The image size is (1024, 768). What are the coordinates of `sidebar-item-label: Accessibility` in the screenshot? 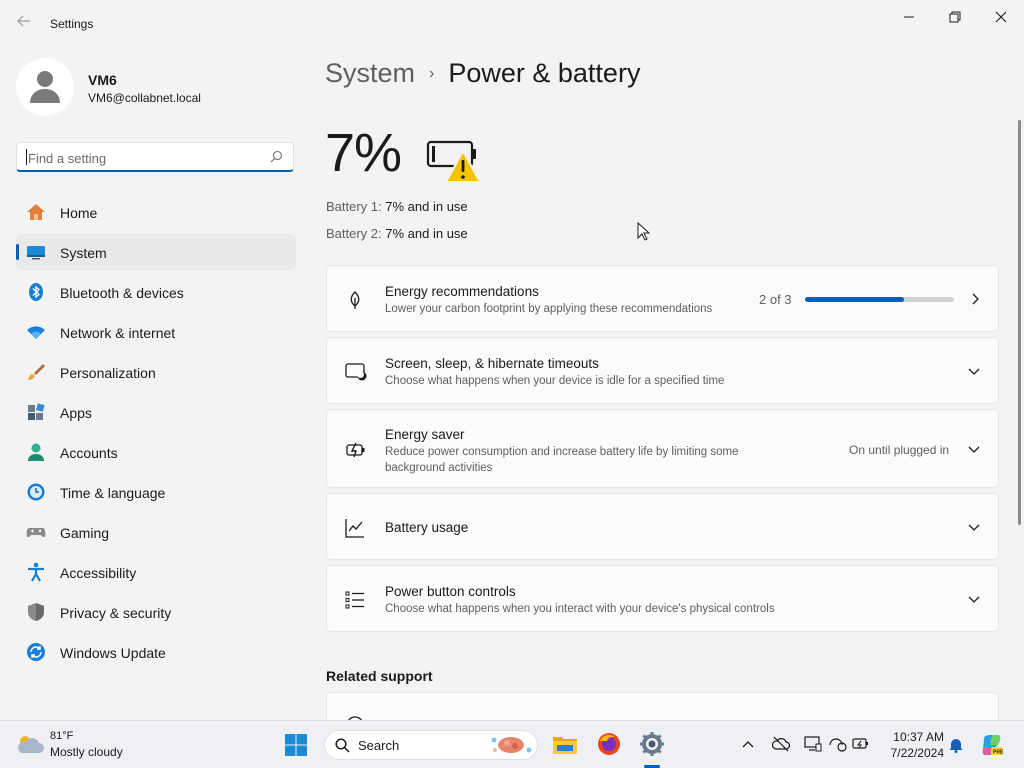 It's located at (98, 573).